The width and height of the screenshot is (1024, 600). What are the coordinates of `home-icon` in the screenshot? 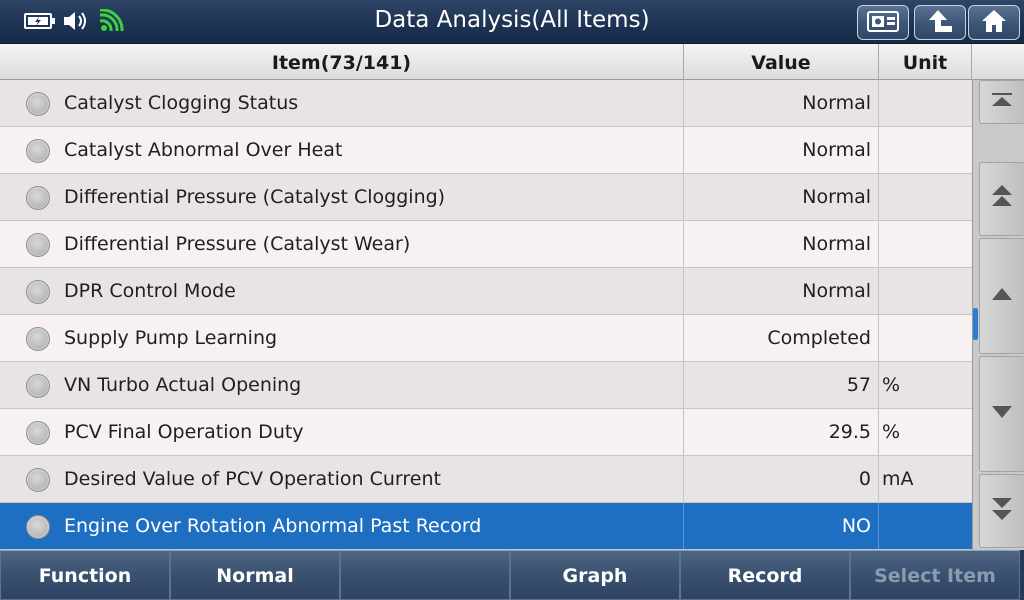 It's located at (994, 23).